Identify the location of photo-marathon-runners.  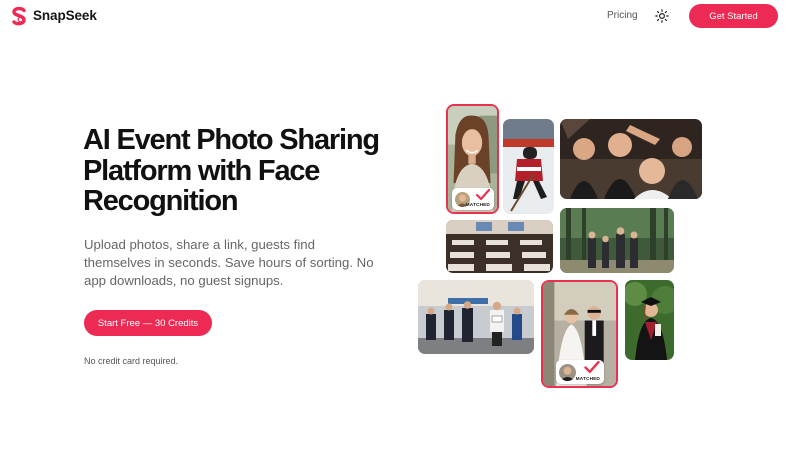
(476, 317).